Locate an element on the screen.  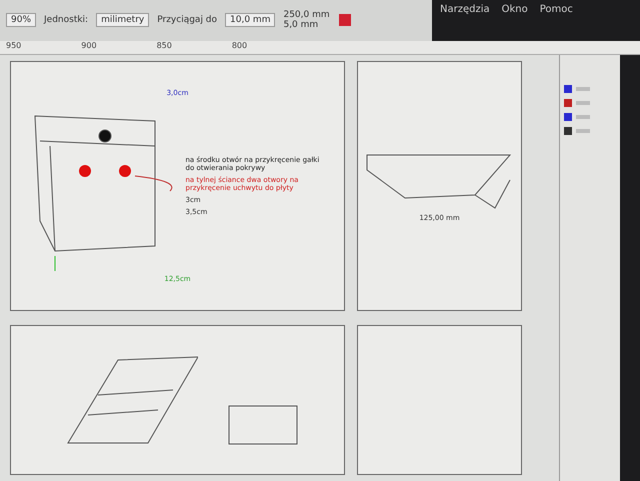
snap-menu: Przyciągaj do is located at coordinates (187, 20).